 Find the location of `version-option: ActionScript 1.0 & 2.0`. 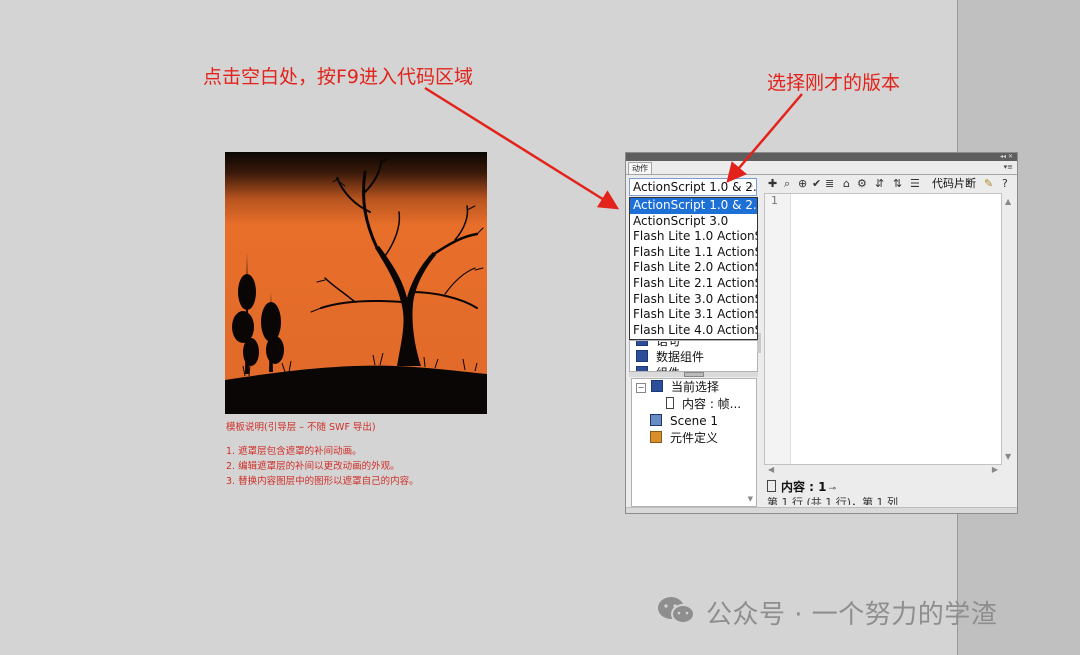

version-option: ActionScript 1.0 & 2.0 is located at coordinates (693, 206).